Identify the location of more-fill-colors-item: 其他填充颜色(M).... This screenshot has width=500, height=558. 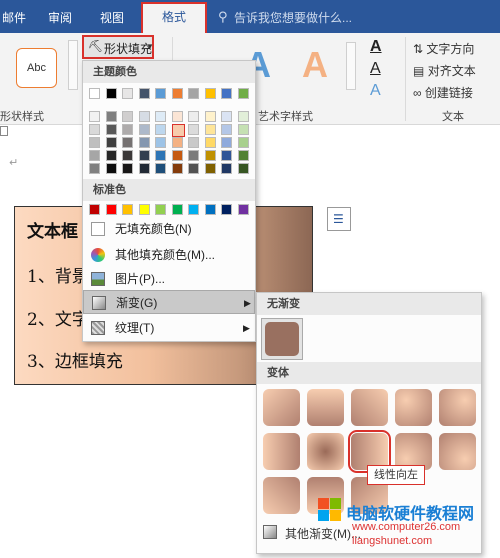
(169, 255).